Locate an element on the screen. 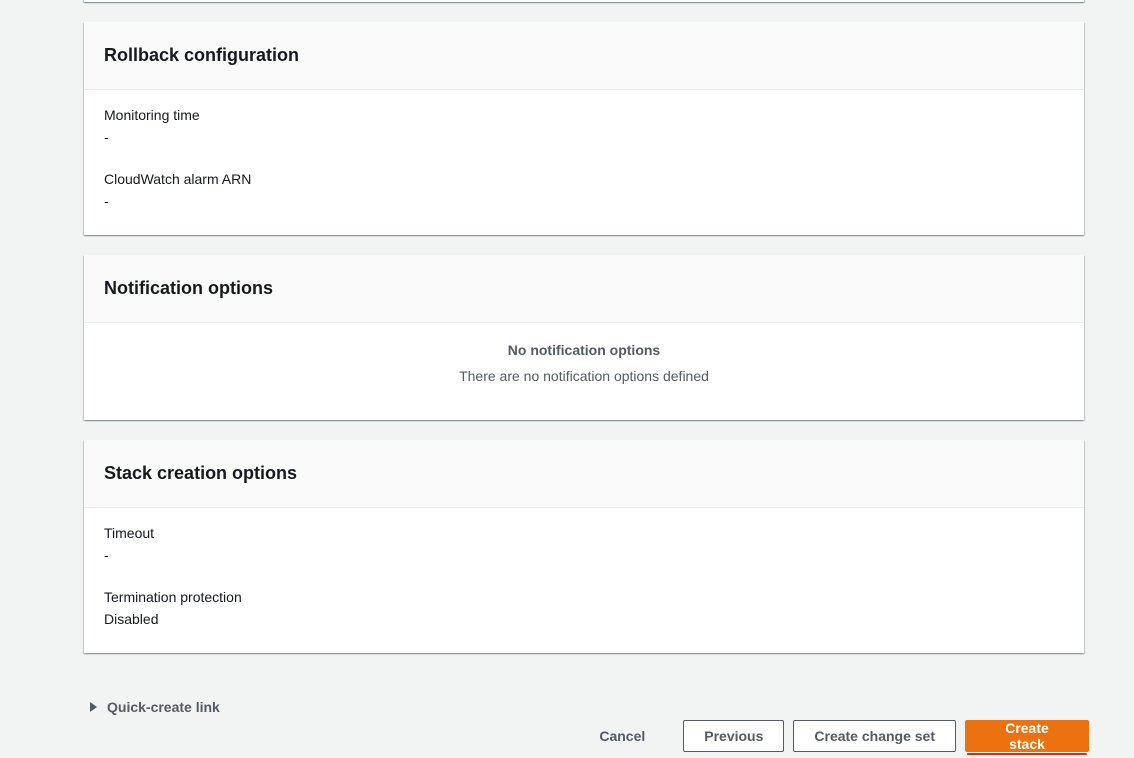 This screenshot has width=1134, height=758. timeout-field: Timeout - is located at coordinates (584, 544).